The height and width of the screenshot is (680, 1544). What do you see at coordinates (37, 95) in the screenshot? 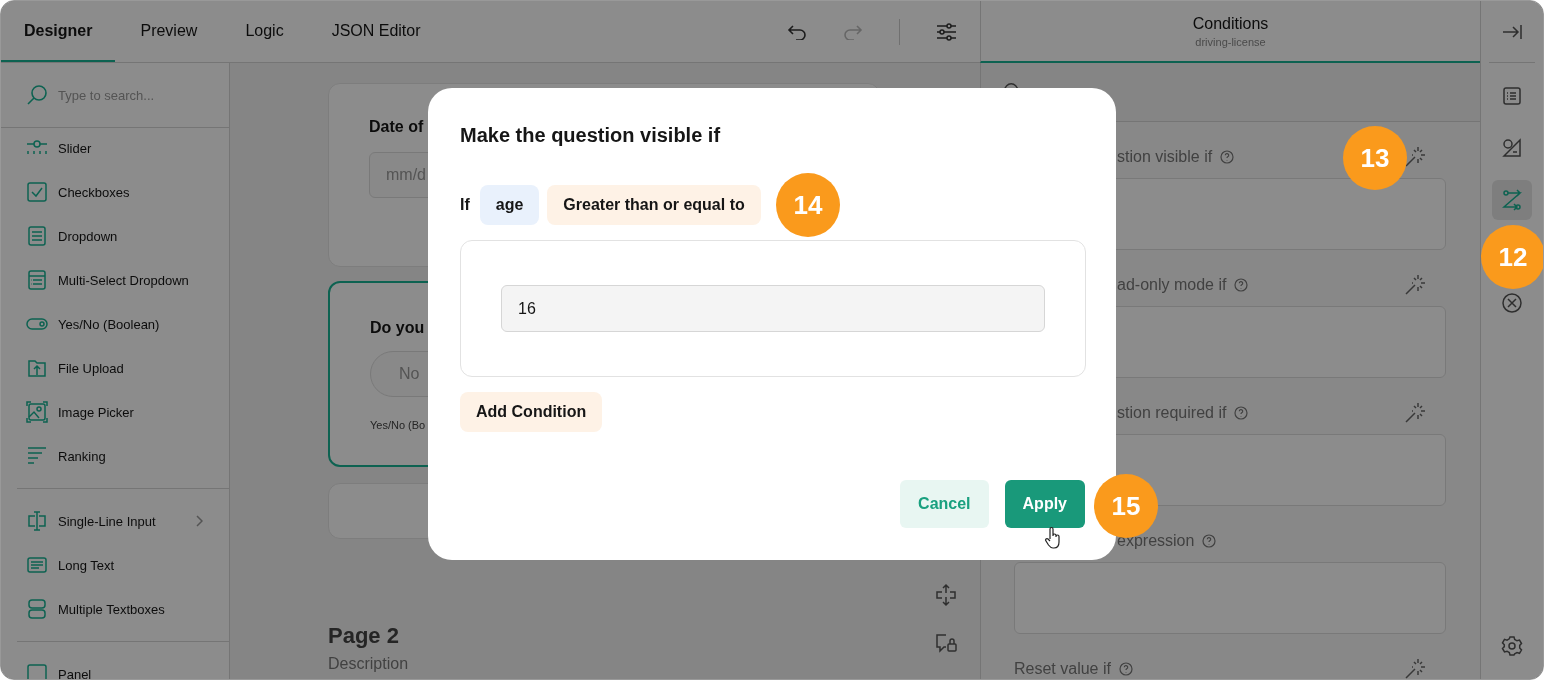
I see `search-icon` at bounding box center [37, 95].